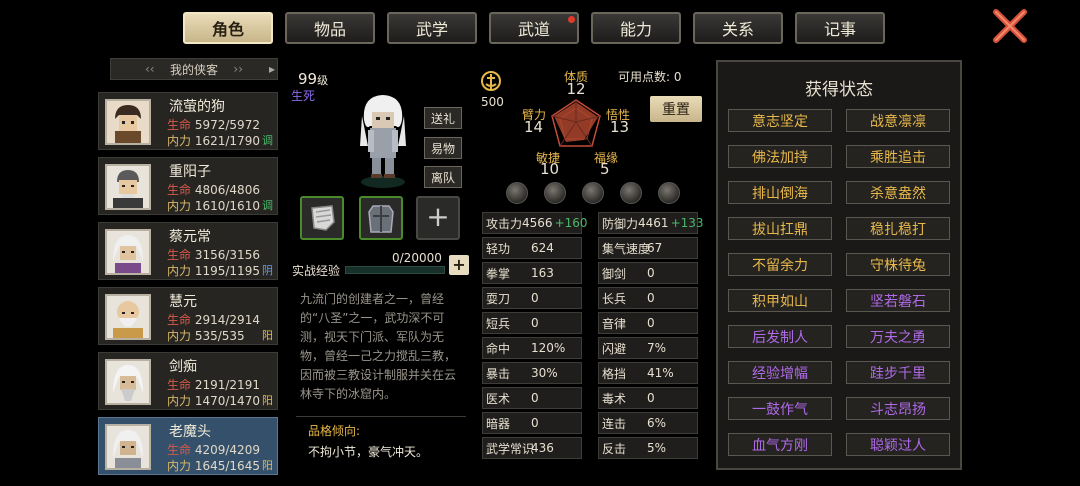 The image size is (1080, 486). What do you see at coordinates (687, 223) in the screenshot?
I see `stat-bonus: +133` at bounding box center [687, 223].